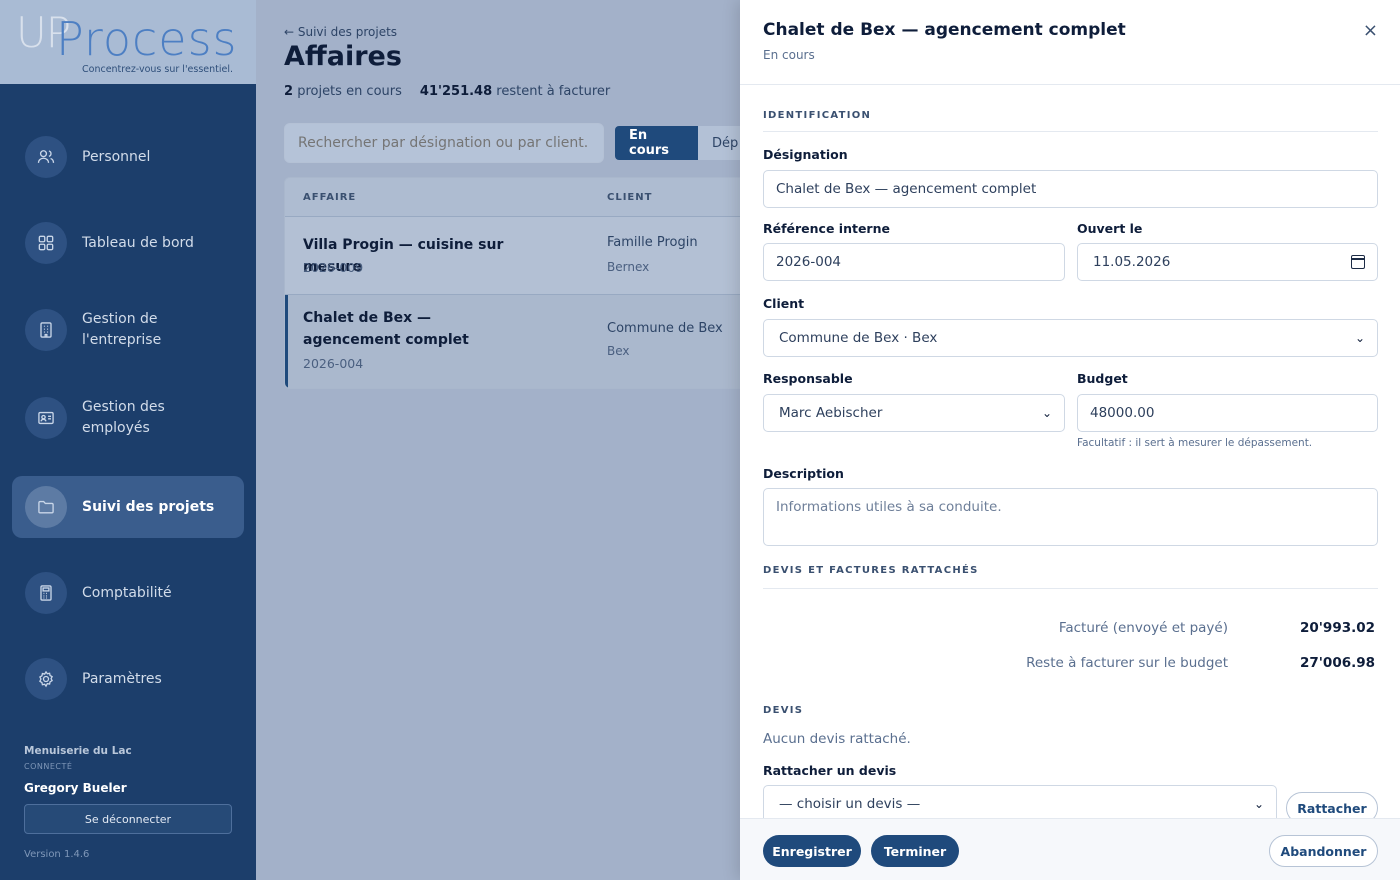 The image size is (1400, 880). I want to click on calendar-icon, so click(1358, 262).